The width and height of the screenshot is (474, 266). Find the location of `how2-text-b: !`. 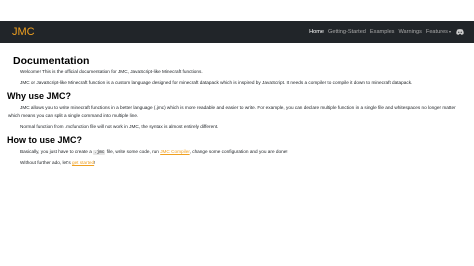

how2-text-b: ! is located at coordinates (95, 162).